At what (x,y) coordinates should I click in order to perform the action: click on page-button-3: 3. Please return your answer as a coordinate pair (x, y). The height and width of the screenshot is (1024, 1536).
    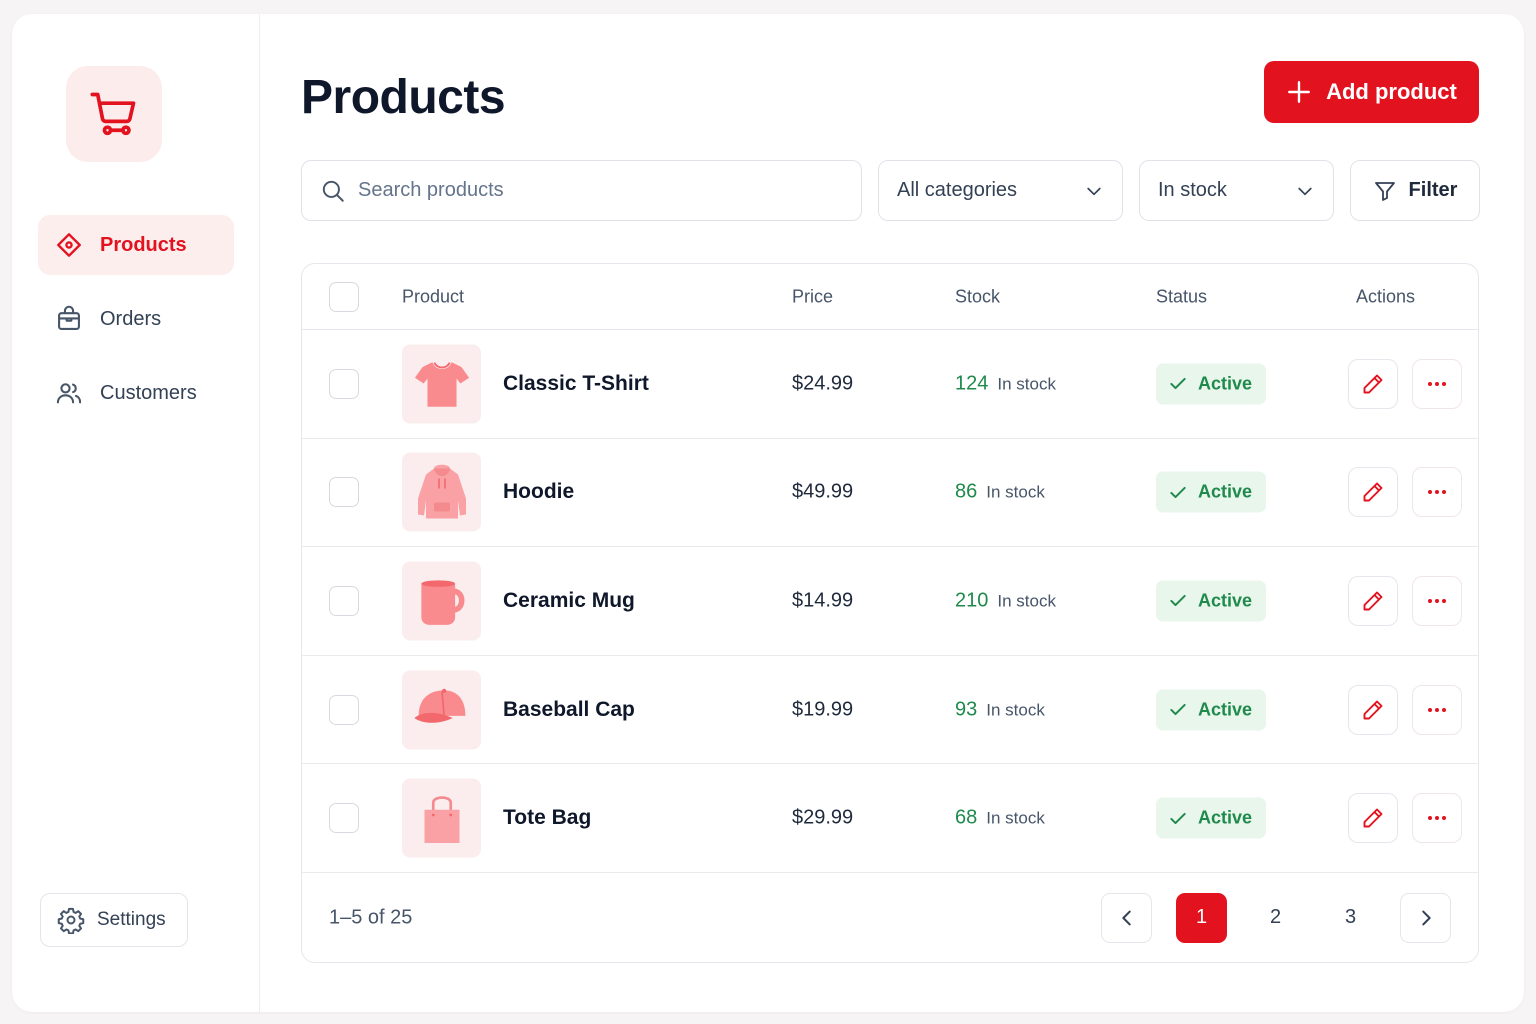
    Looking at the image, I should click on (1350, 918).